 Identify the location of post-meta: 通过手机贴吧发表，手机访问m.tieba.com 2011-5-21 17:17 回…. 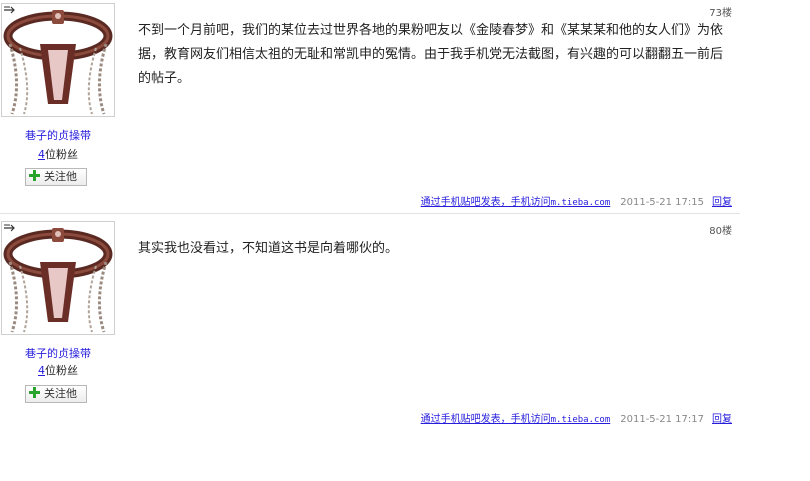
(576, 417).